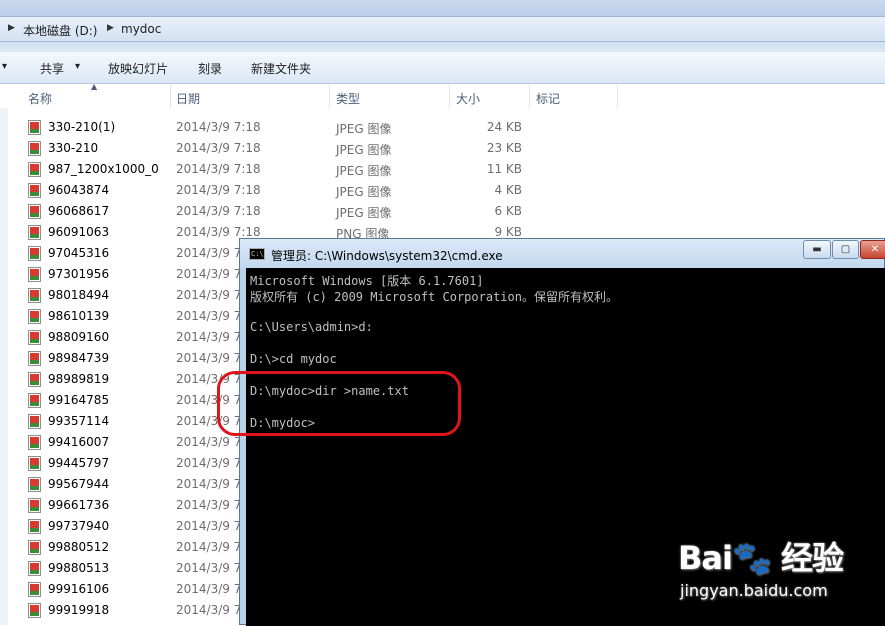  What do you see at coordinates (79, 274) in the screenshot?
I see `file-name: 97301956` at bounding box center [79, 274].